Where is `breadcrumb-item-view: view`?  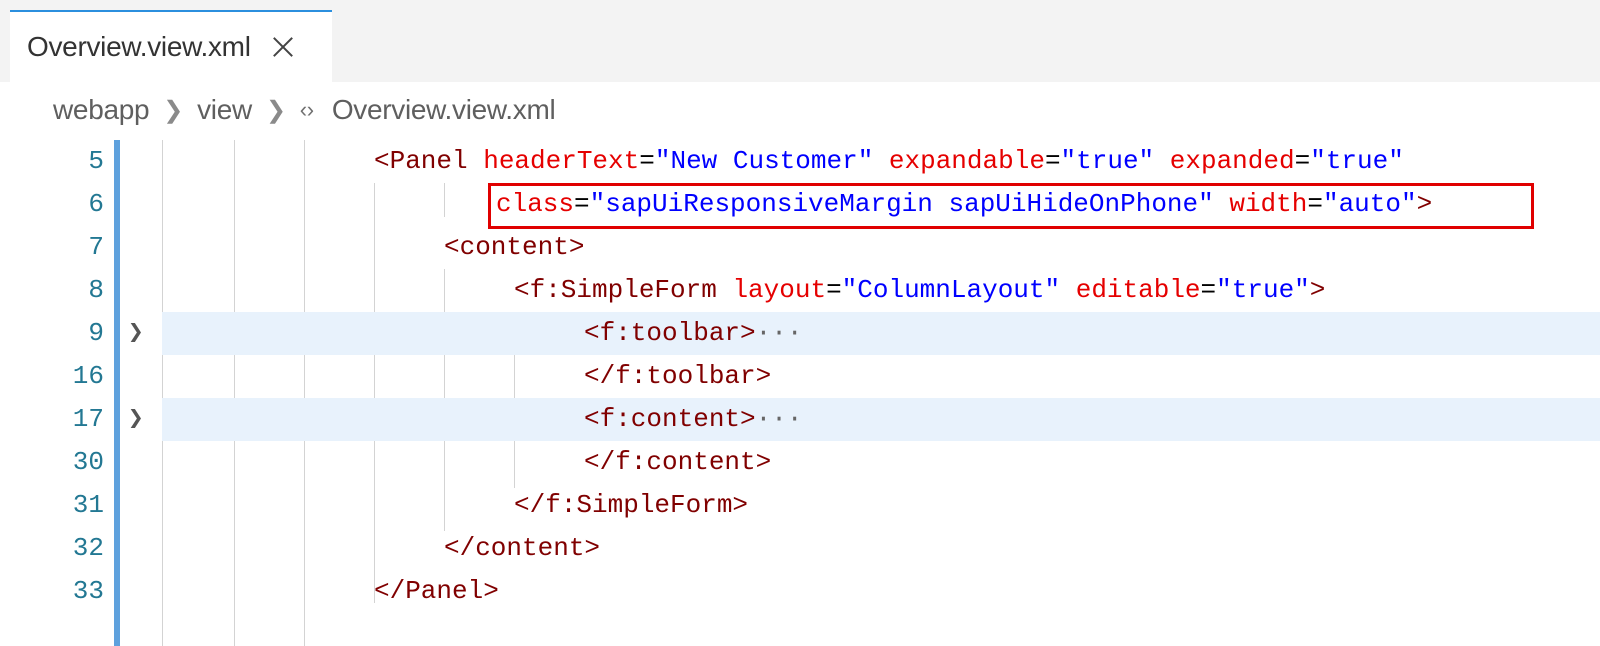
breadcrumb-item-view: view is located at coordinates (224, 110).